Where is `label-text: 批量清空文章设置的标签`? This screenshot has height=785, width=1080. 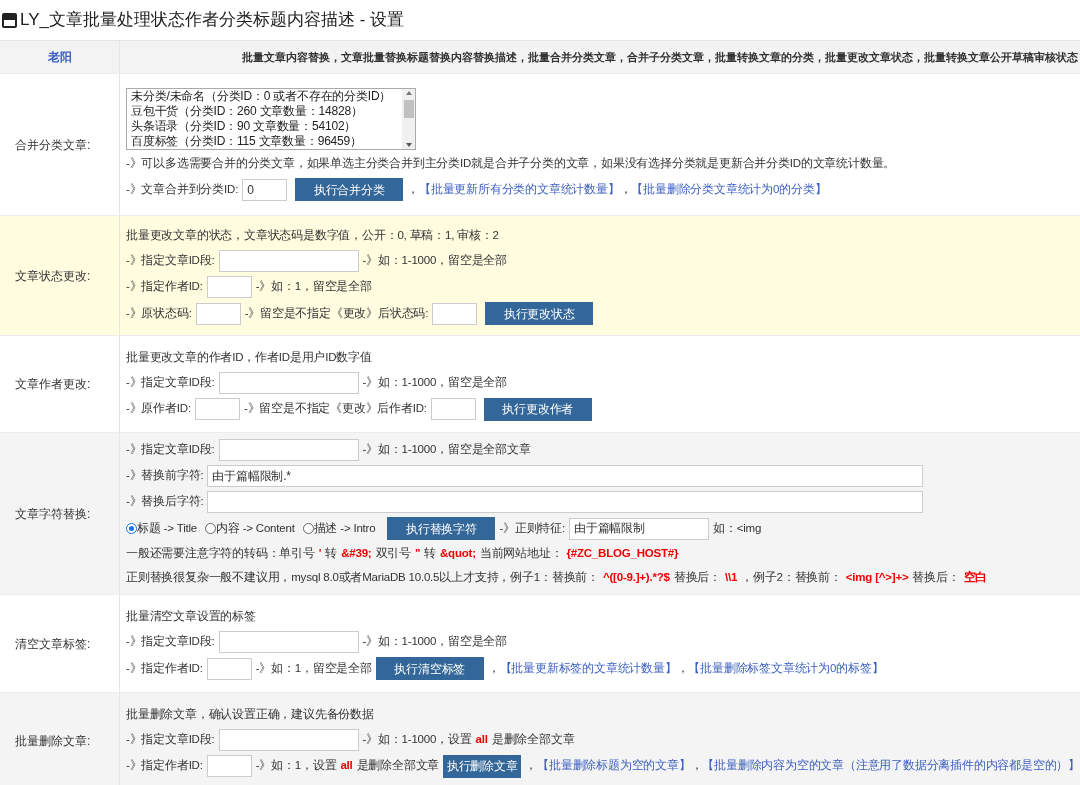
label-text: 批量清空文章设置的标签 is located at coordinates (191, 617).